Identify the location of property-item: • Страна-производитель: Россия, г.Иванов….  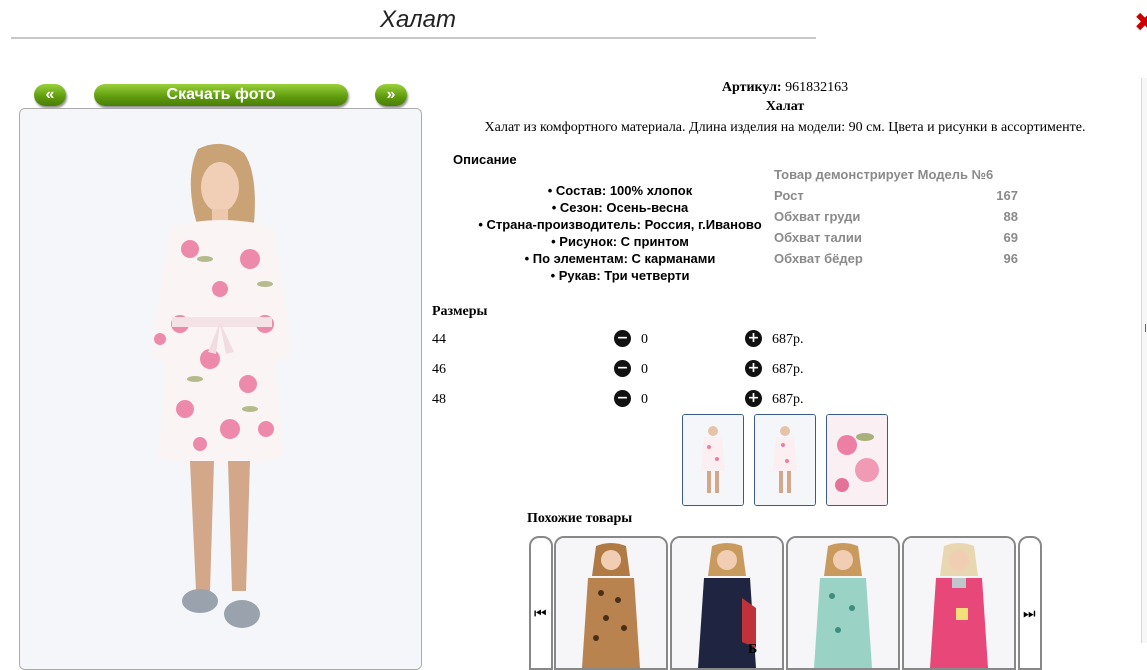
(620, 224).